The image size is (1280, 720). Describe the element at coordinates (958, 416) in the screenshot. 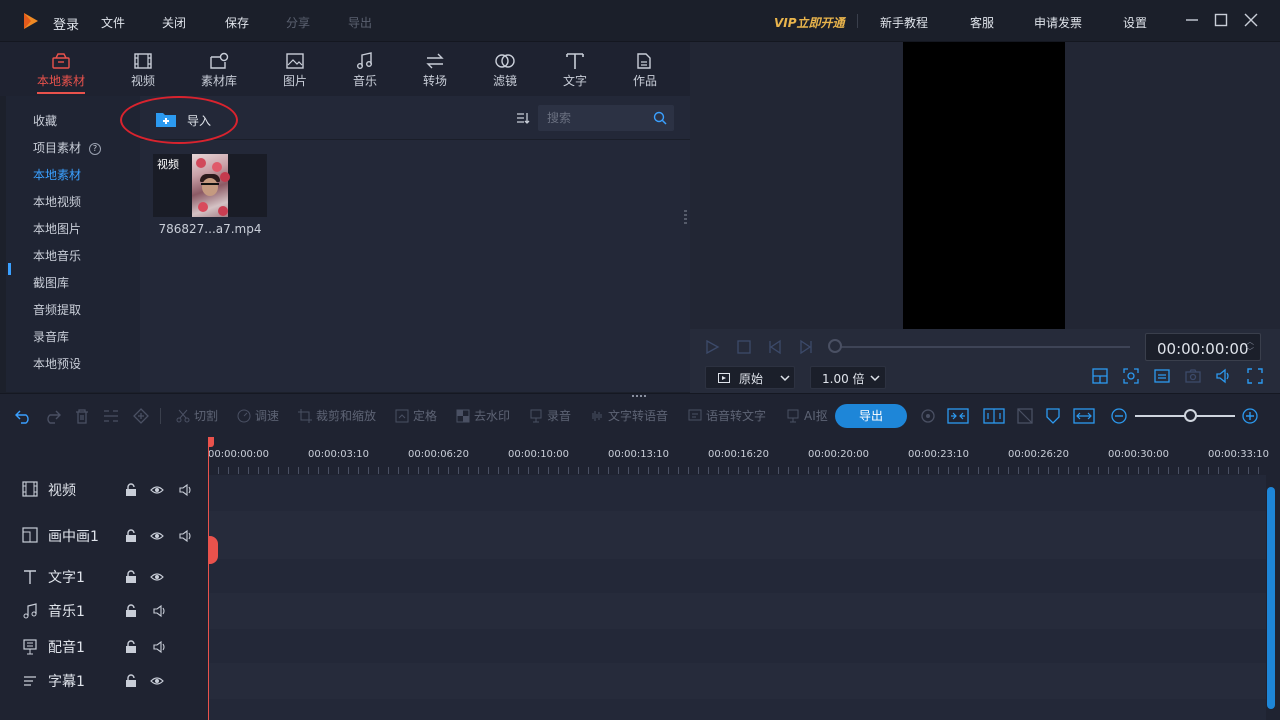

I see `fit-width-icon` at that location.